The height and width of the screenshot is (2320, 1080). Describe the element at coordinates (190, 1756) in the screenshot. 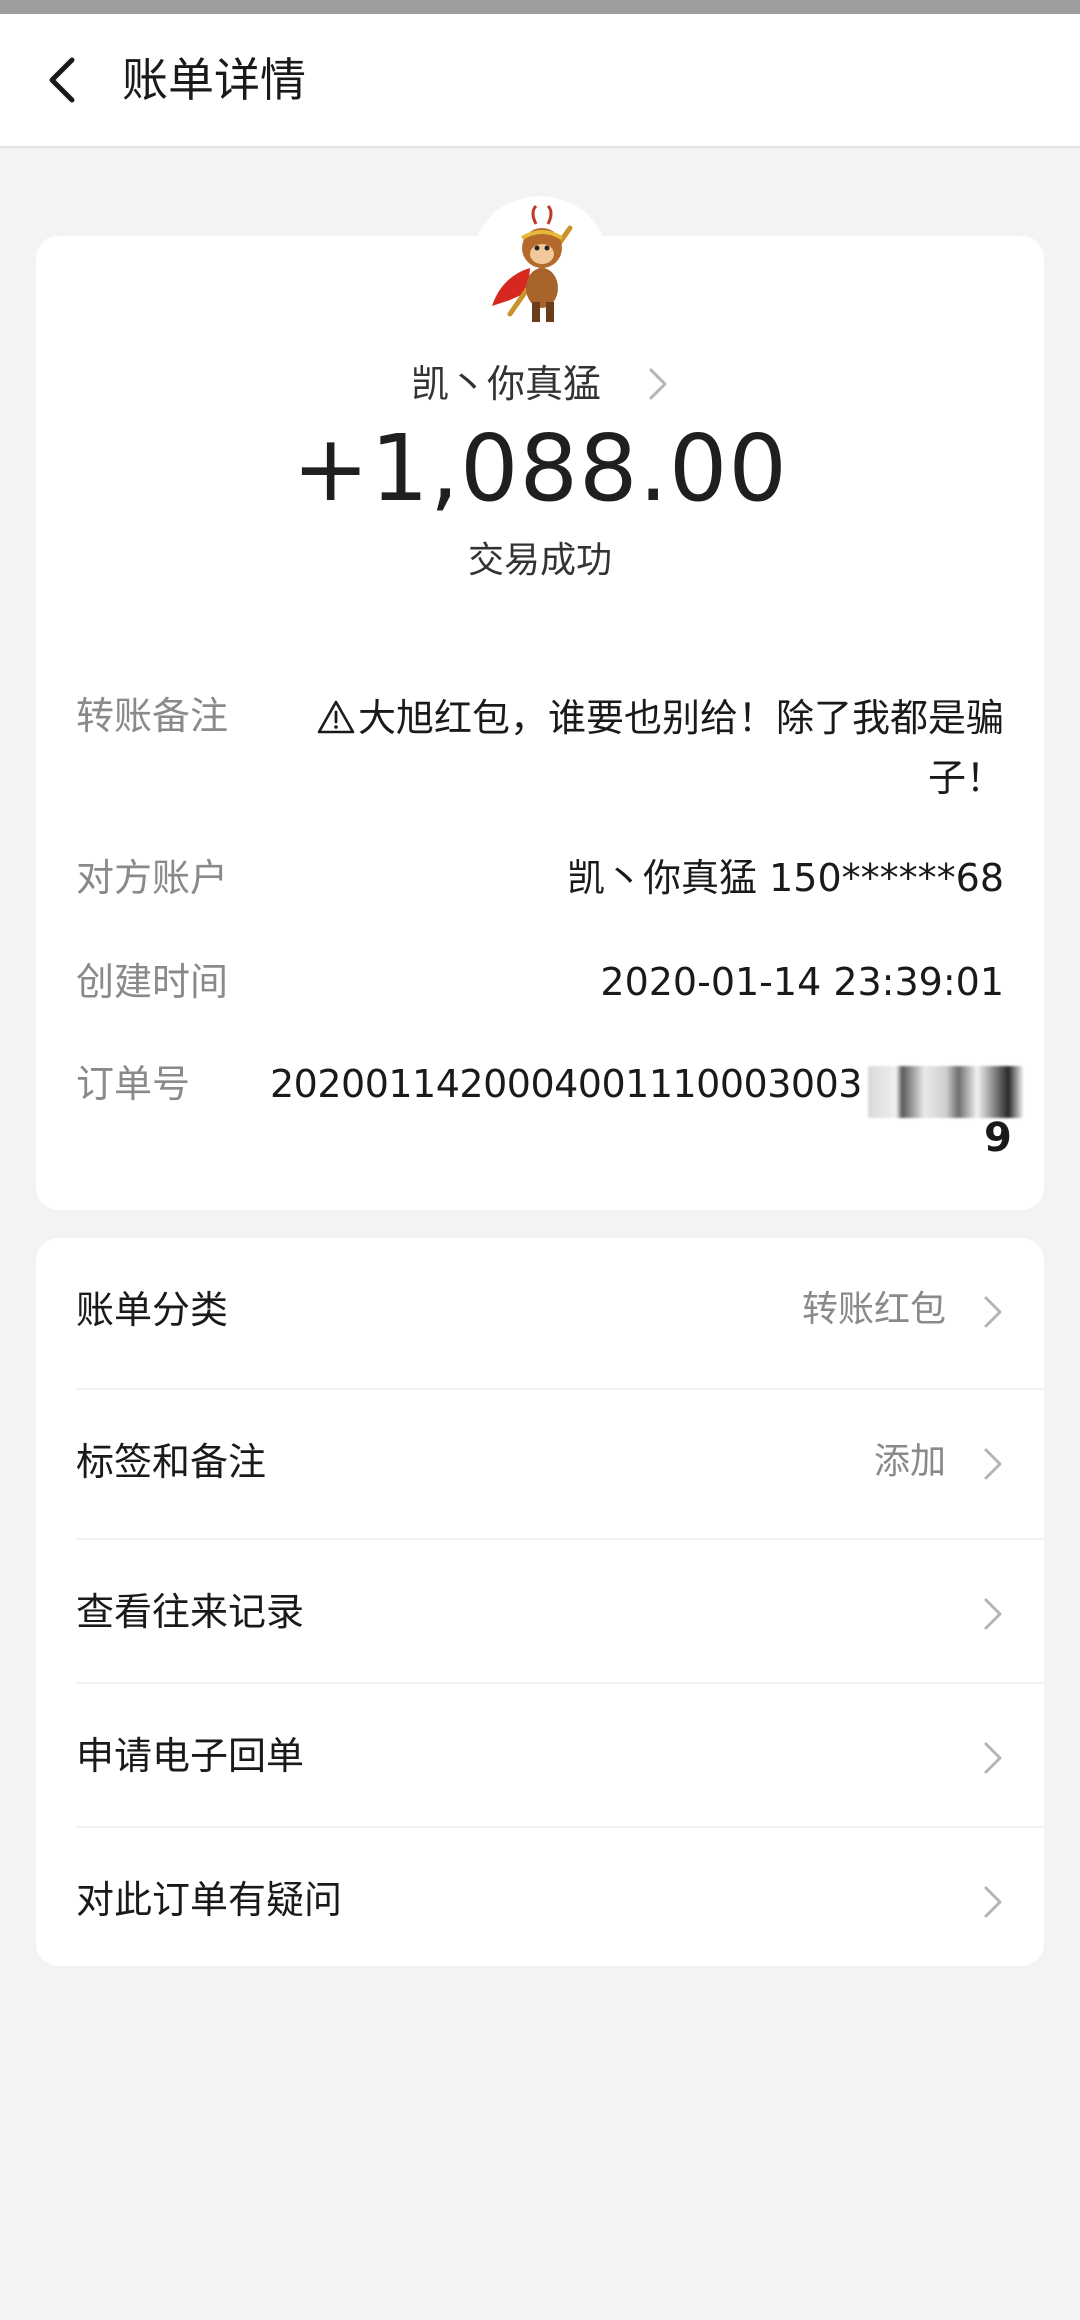

I see `menu-item-label: 申请电子回单` at that location.